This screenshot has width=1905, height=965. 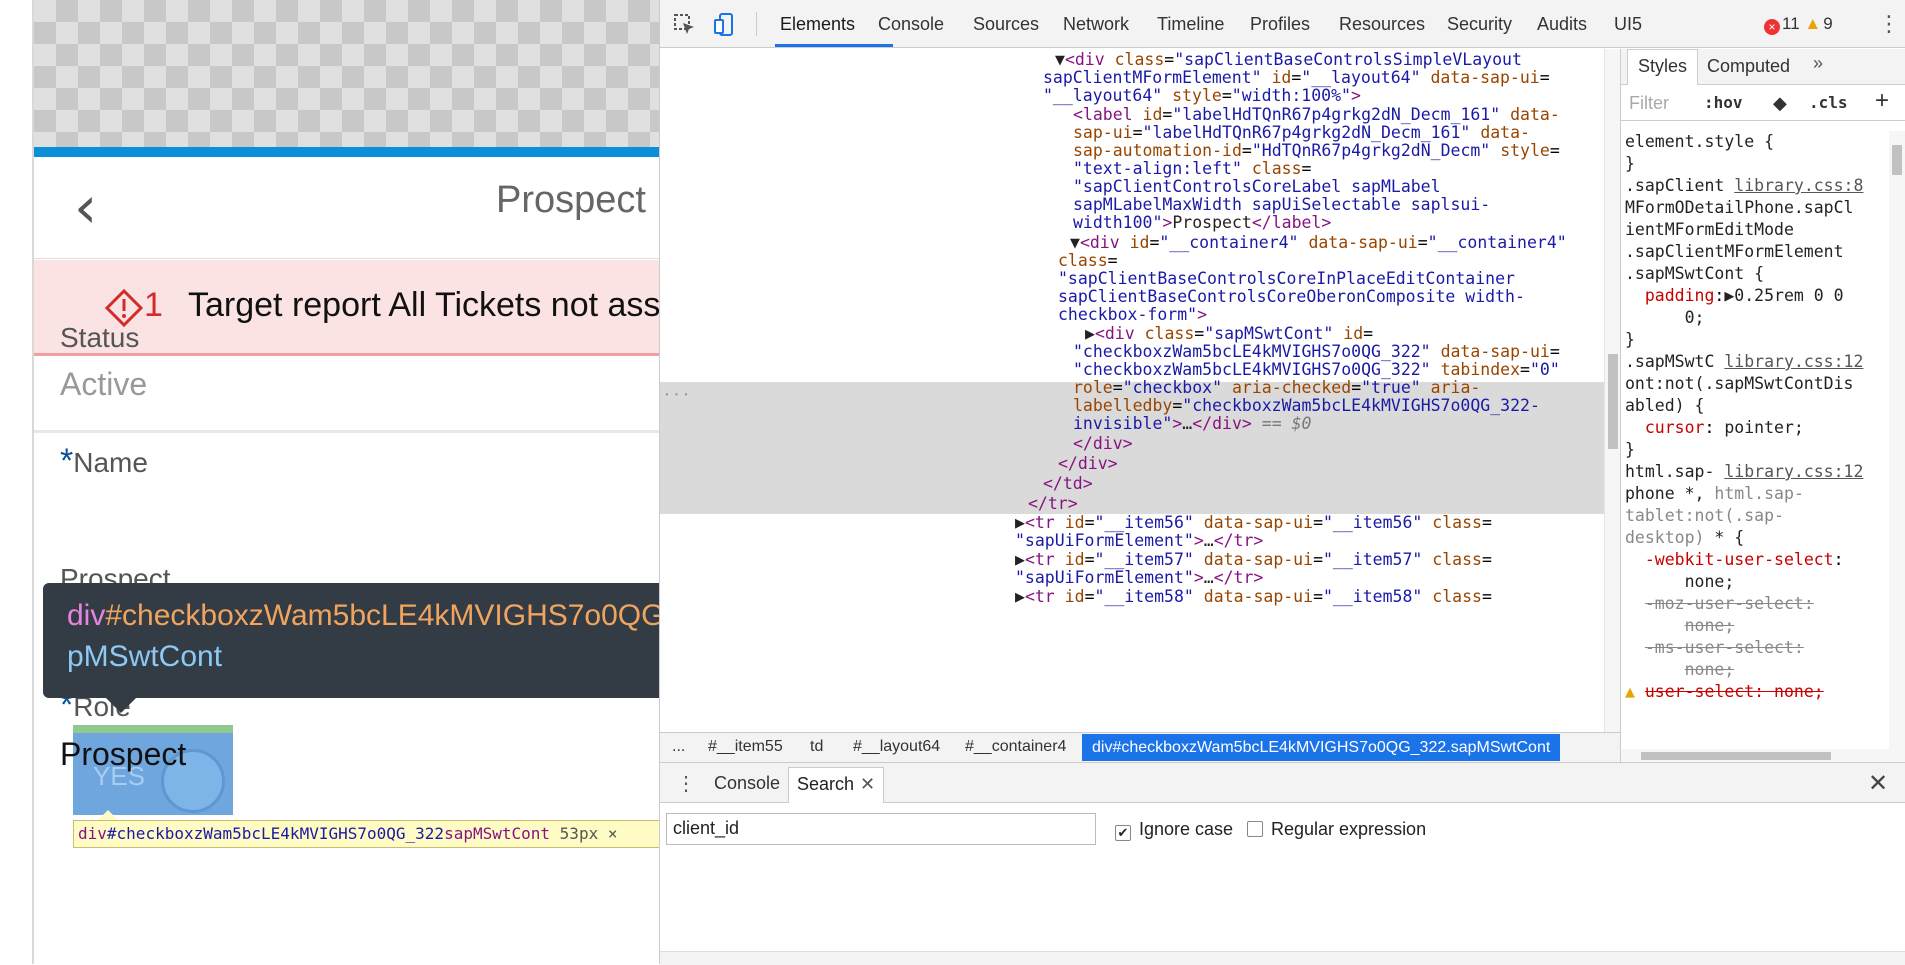 I want to click on tab-styles: Styles, so click(x=1663, y=67).